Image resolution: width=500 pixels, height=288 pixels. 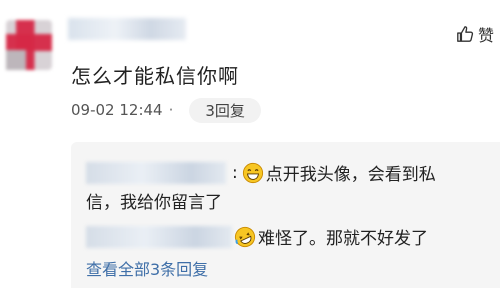 What do you see at coordinates (29, 45) in the screenshot?
I see `avatar` at bounding box center [29, 45].